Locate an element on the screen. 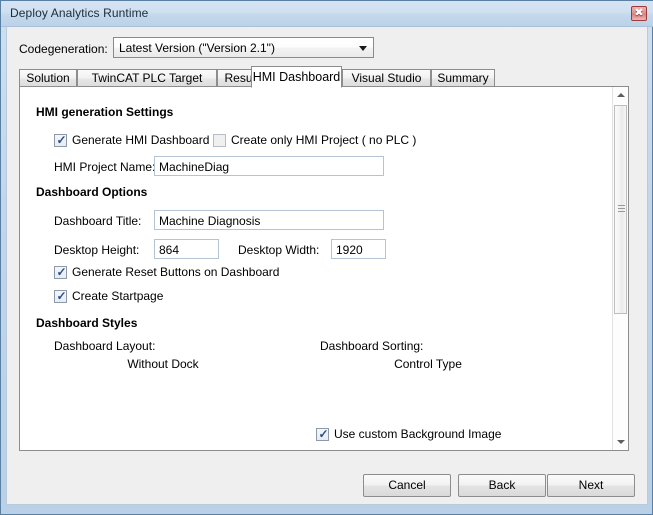  hmi-project-name-input: MachineDiag is located at coordinates (269, 166).